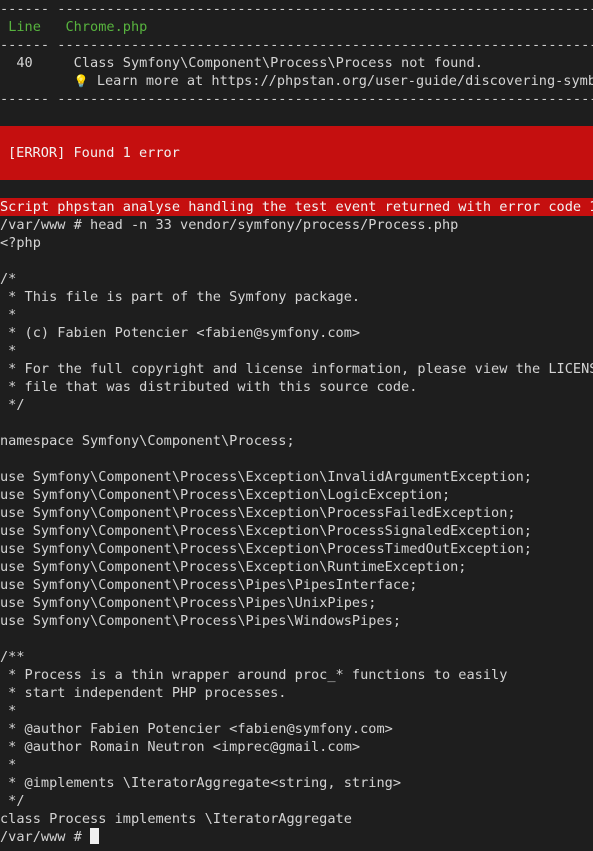  I want to click on column-header-line: Line, so click(24, 27).